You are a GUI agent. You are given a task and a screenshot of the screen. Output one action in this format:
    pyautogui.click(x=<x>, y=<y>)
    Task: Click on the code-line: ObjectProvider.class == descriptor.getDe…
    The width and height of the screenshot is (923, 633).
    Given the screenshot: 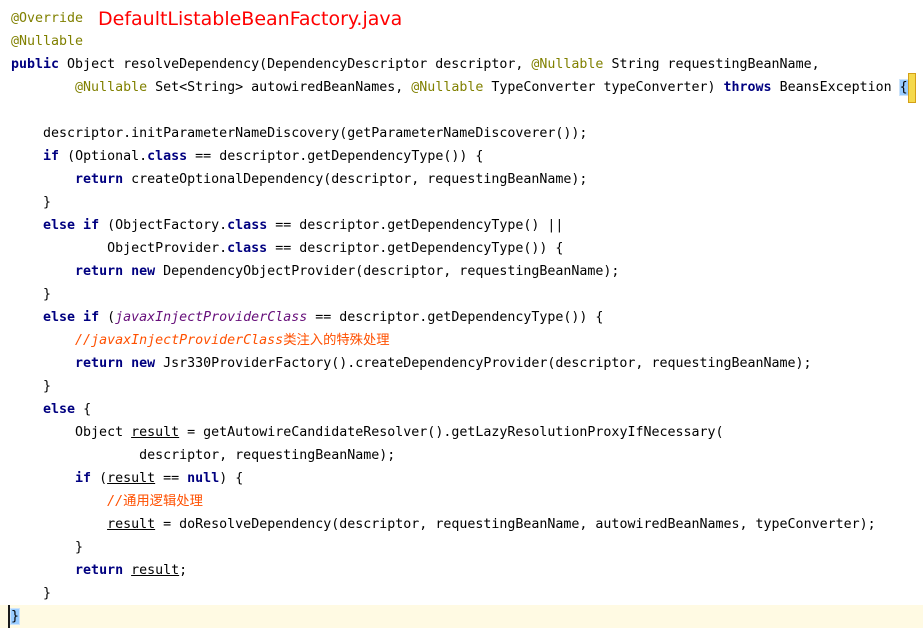 What is the action you would take?
    pyautogui.click(x=461, y=248)
    